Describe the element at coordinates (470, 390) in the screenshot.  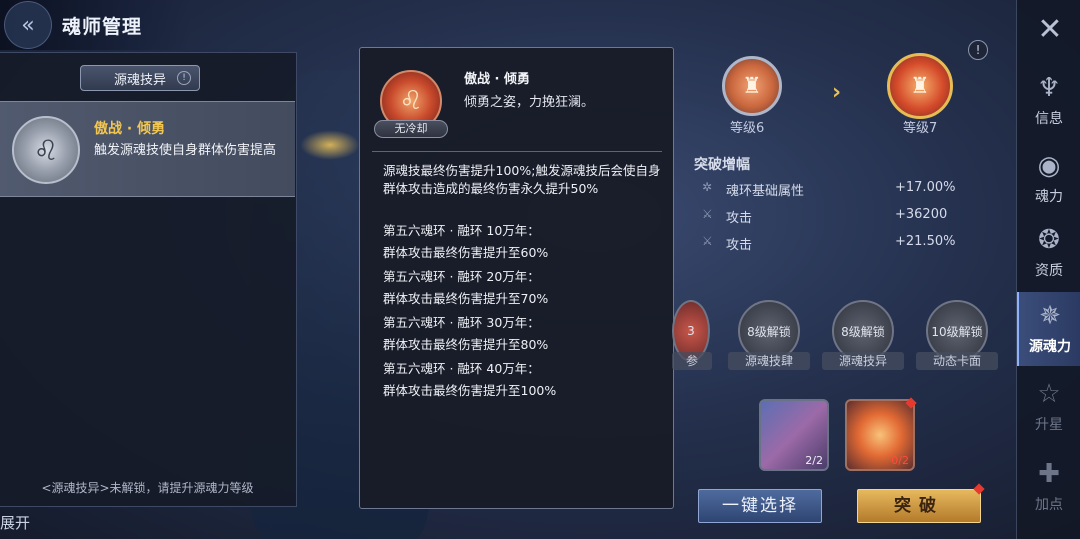
I see `tier-desc: 群体攻击最终伤害提升至100%` at that location.